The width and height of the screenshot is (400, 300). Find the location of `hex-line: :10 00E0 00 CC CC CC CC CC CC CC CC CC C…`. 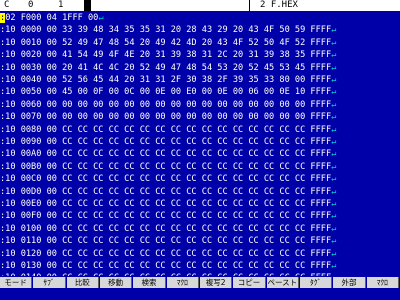

hex-line: :10 00E0 00 CC CC CC CC CC CC CC CC CC C… is located at coordinates (200, 204).